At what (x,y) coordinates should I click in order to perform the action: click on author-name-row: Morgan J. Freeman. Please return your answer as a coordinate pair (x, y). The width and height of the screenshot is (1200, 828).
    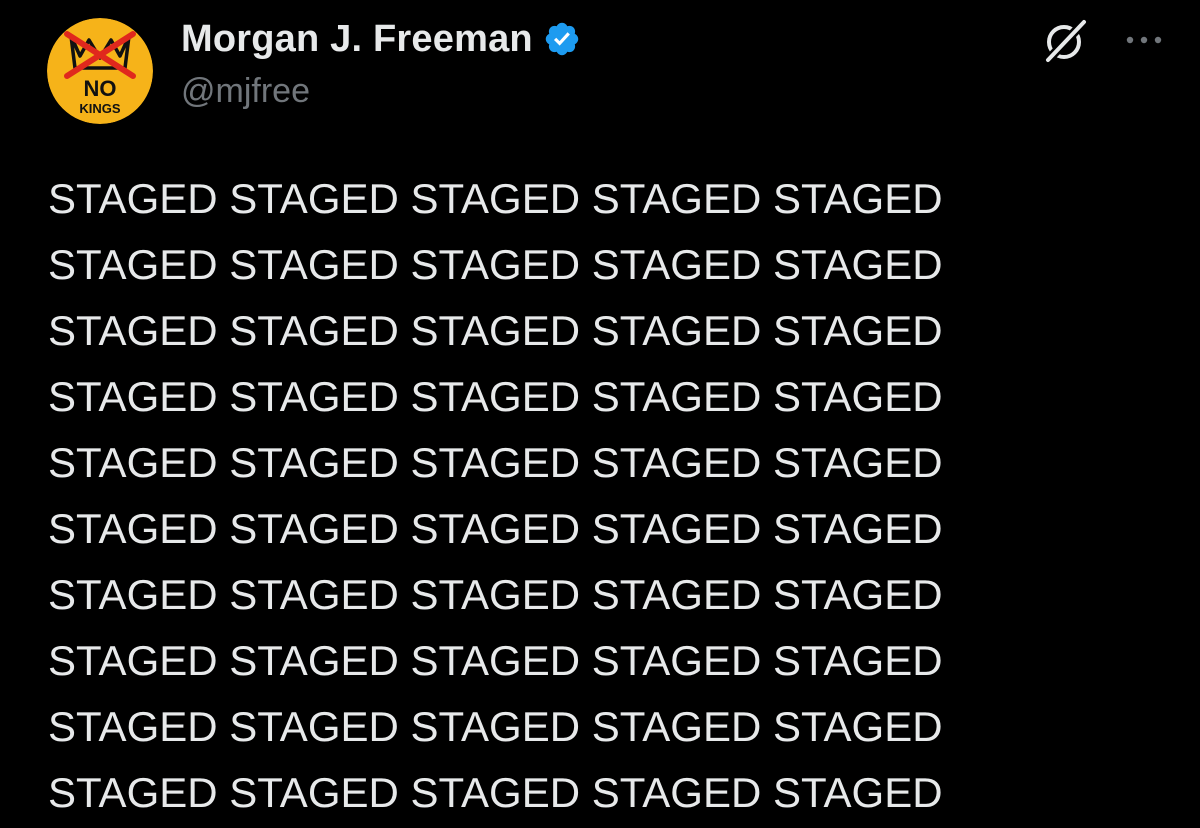
    Looking at the image, I should click on (381, 39).